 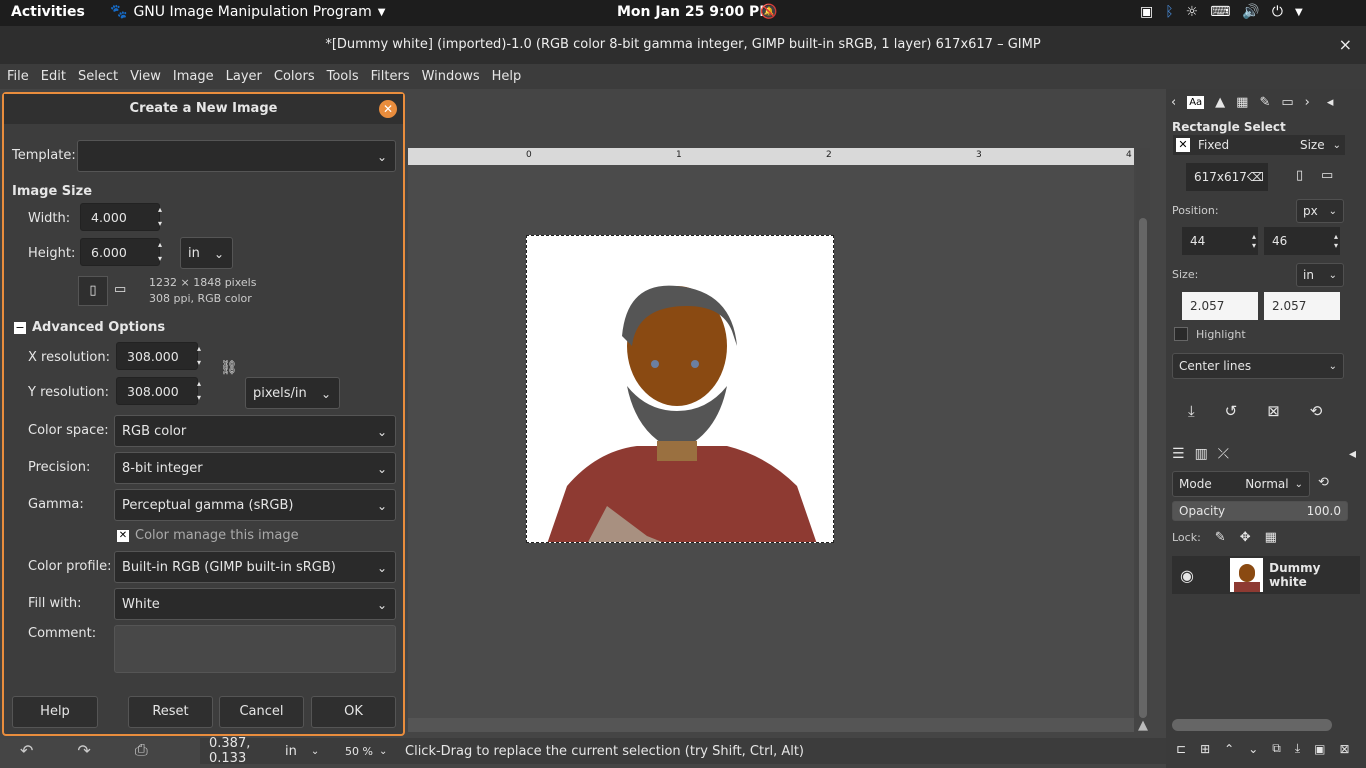 What do you see at coordinates (1287, 102) in the screenshot?
I see `tool-options-tab-icon: ▭` at bounding box center [1287, 102].